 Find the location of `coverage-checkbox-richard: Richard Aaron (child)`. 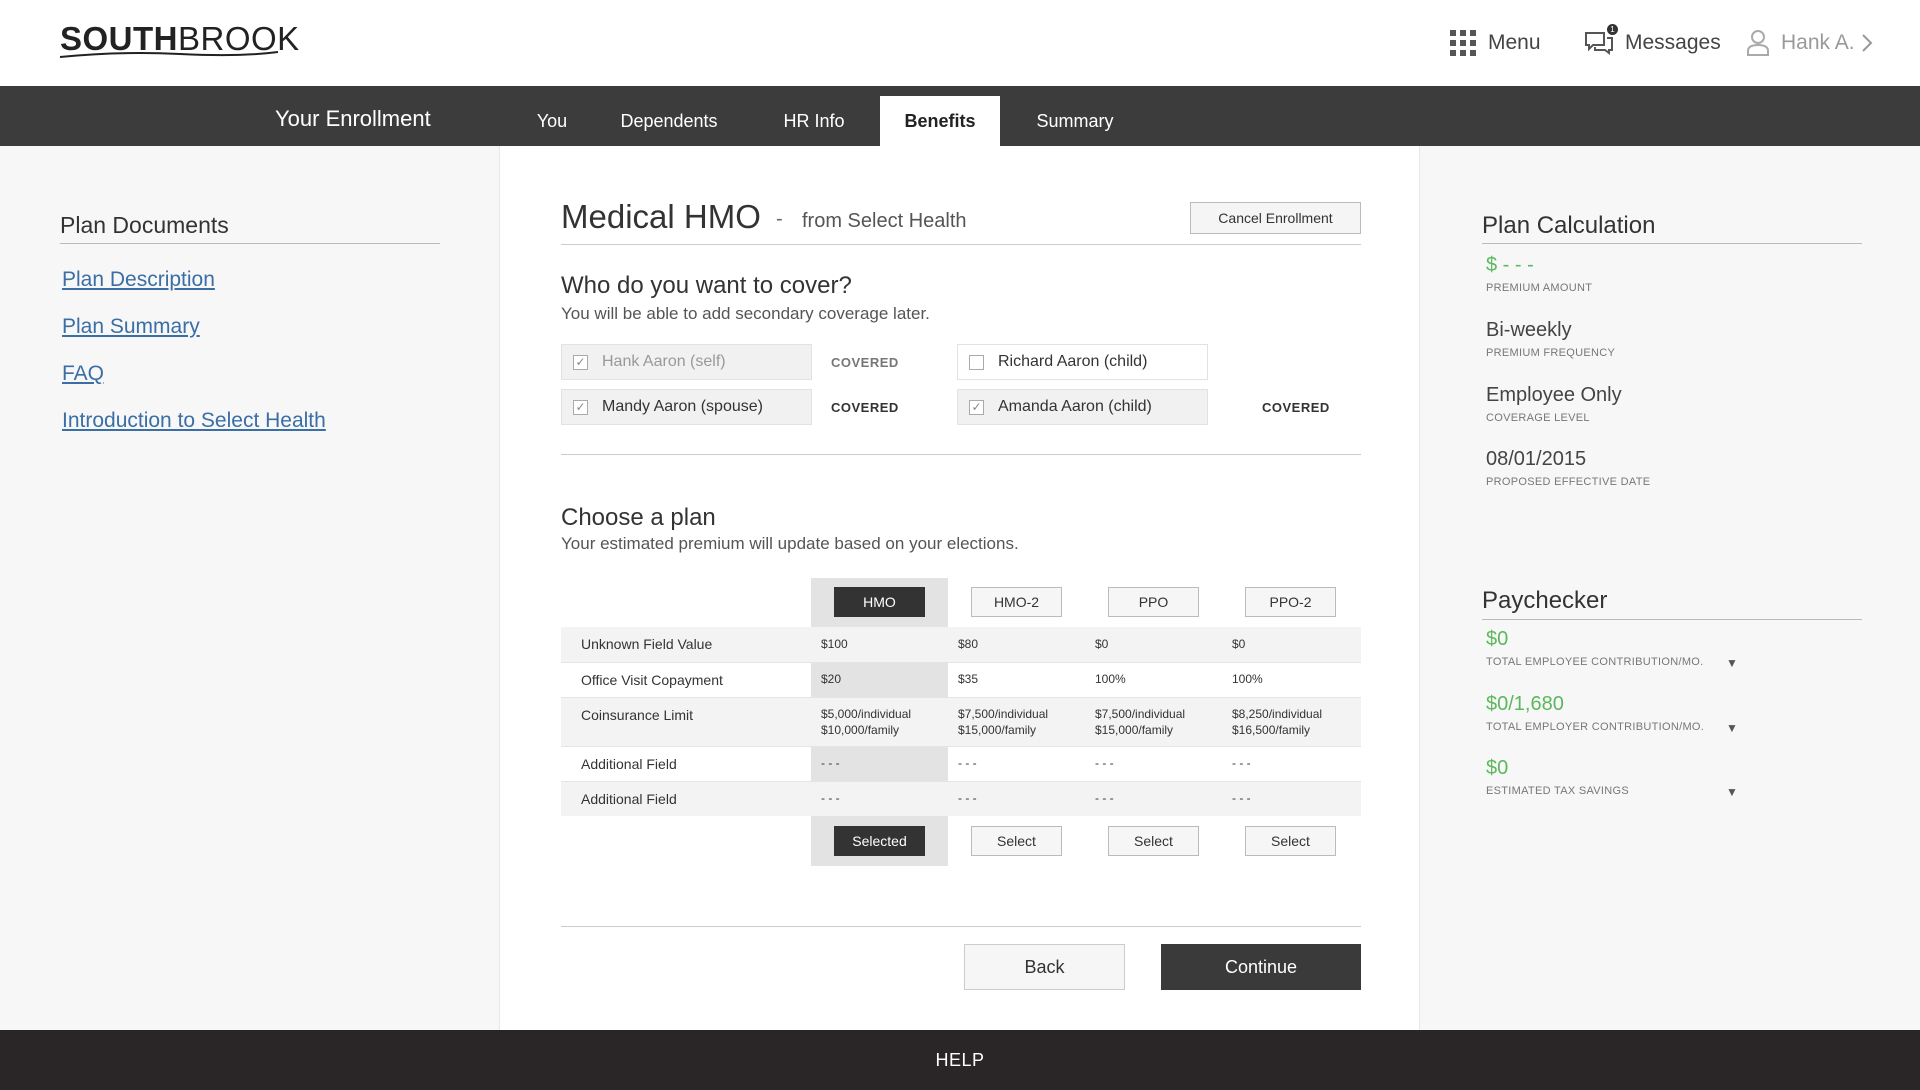

coverage-checkbox-richard: Richard Aaron (child) is located at coordinates (1082, 362).